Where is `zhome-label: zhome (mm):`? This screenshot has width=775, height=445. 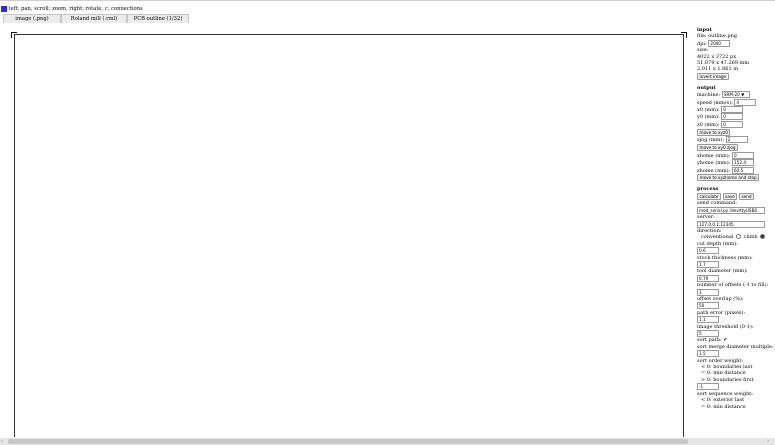
zhome-label: zhome (mm): is located at coordinates (714, 170).